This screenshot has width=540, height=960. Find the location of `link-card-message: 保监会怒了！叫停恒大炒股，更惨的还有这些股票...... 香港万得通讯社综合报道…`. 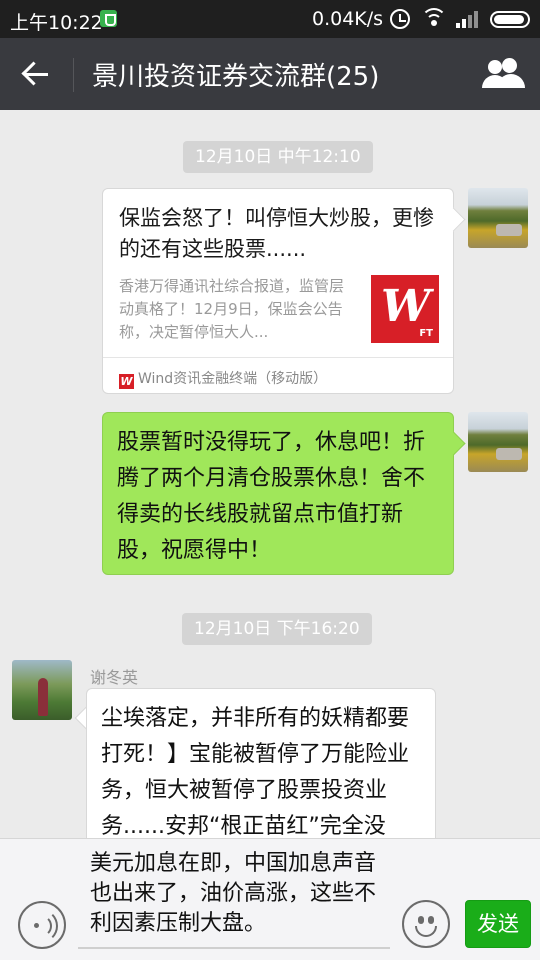

link-card-message: 保监会怒了！叫停恒大炒股，更惨的还有这些股票...... 香港万得通讯社综合报道… is located at coordinates (278, 291).